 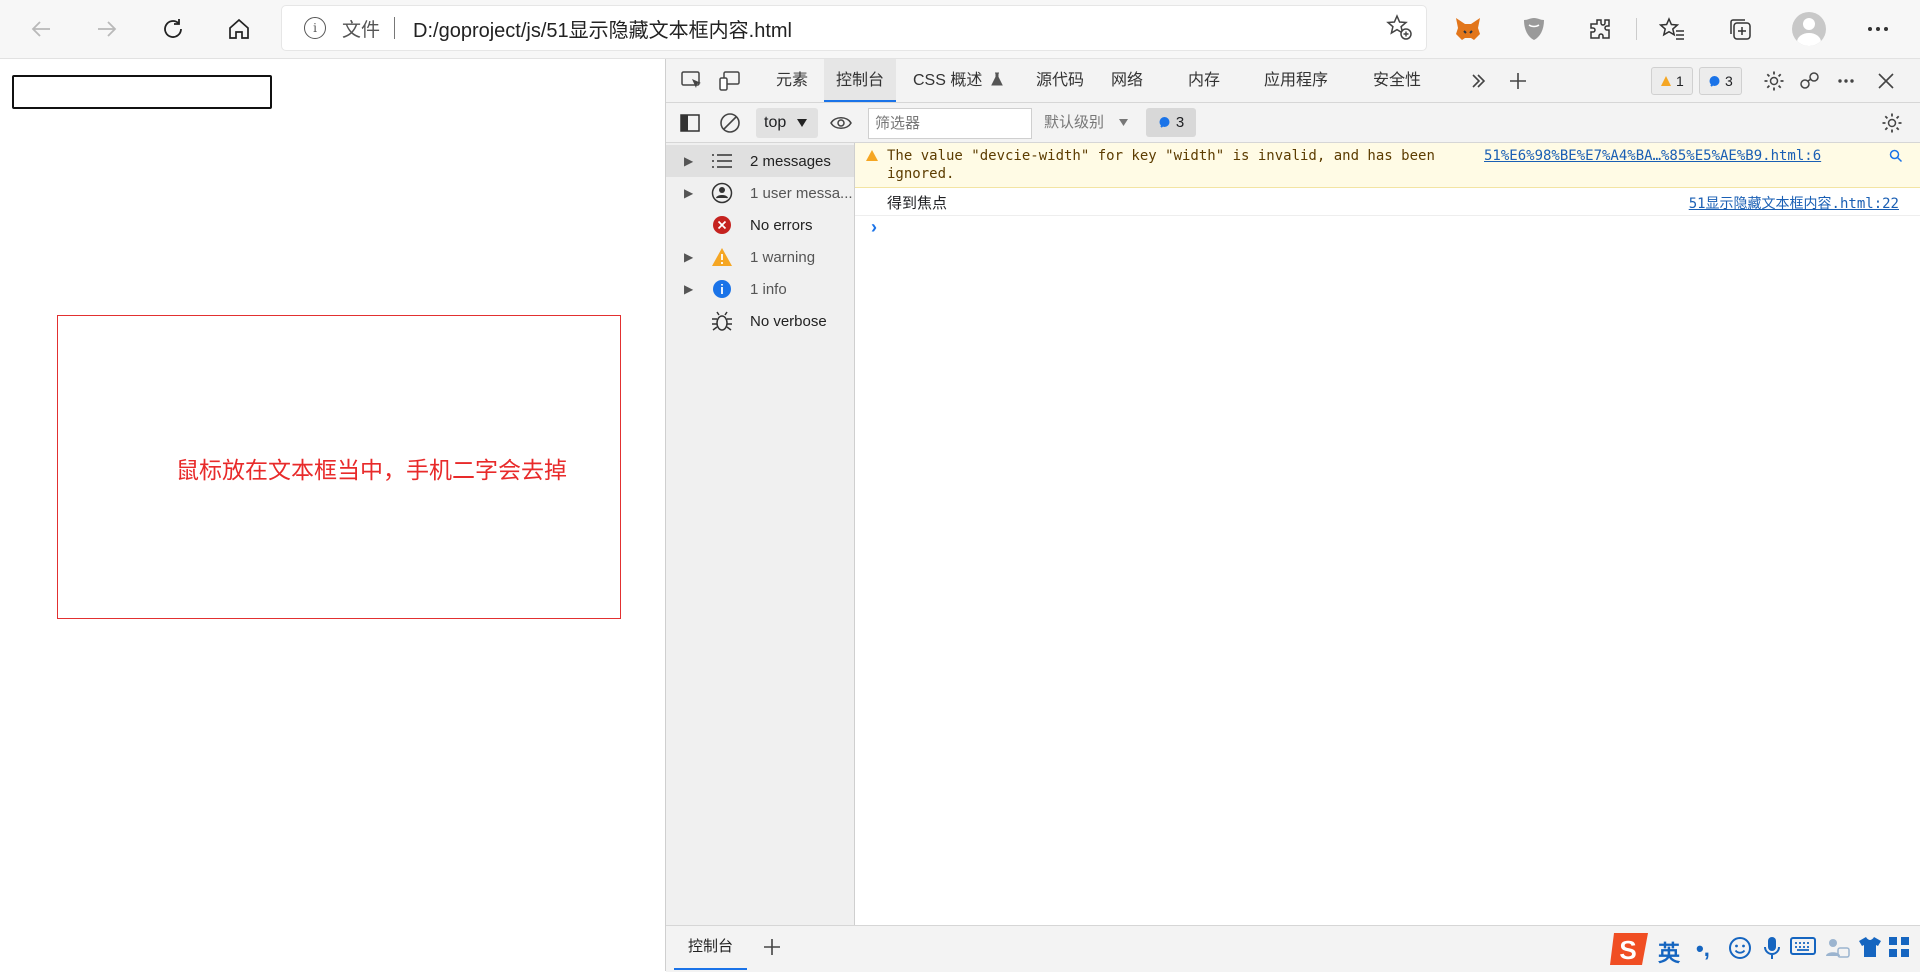 What do you see at coordinates (1720, 81) in the screenshot?
I see `issues-badge: 3` at bounding box center [1720, 81].